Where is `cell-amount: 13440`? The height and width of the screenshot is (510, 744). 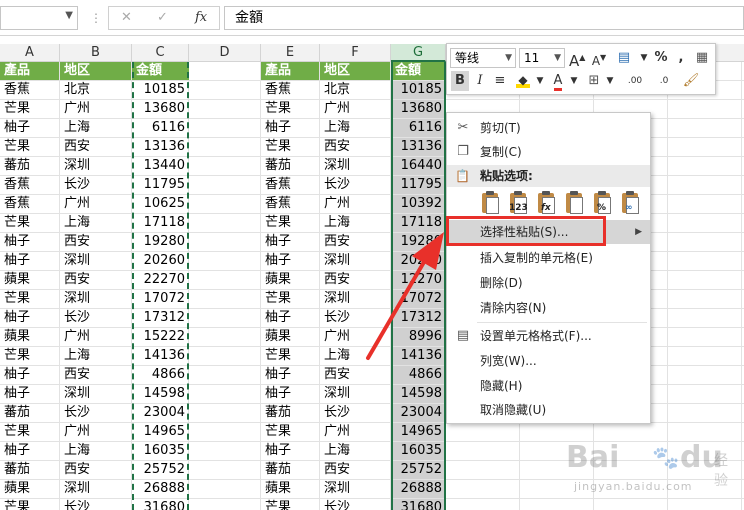 cell-amount: 13440 is located at coordinates (160, 166).